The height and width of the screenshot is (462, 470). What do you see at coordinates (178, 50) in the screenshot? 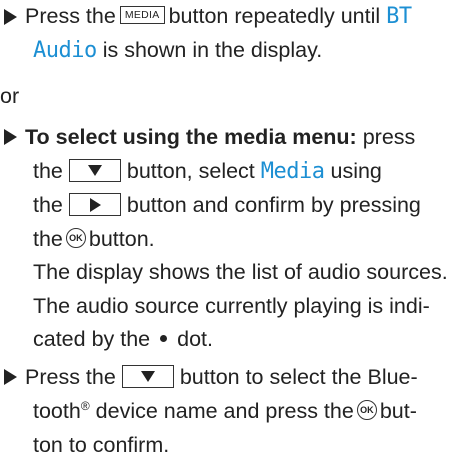
I see `step1-line2: Audio is shown in the display.` at bounding box center [178, 50].